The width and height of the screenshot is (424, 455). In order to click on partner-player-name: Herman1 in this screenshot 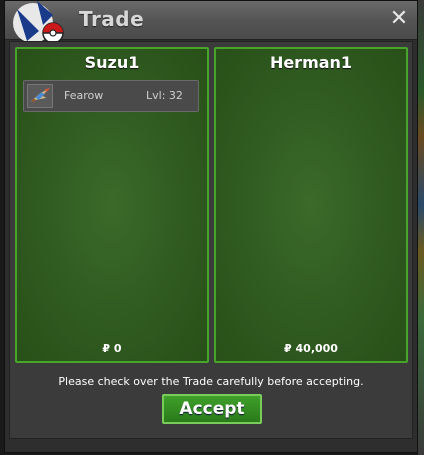, I will do `click(311, 62)`.